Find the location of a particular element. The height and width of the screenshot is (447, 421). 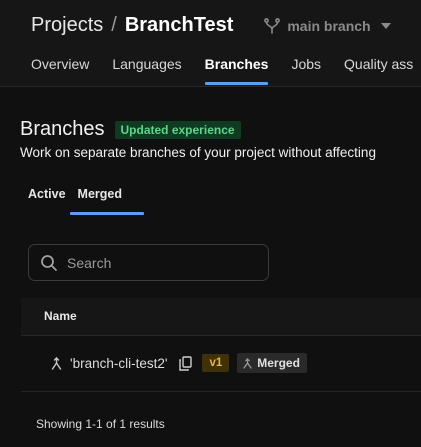

copy-icon is located at coordinates (186, 363).